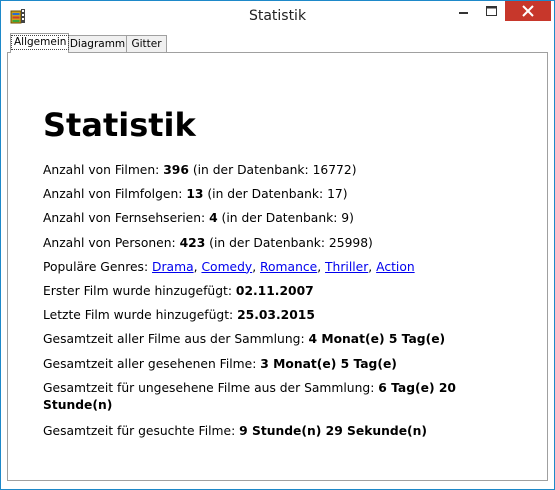 This screenshot has width=555, height=490. I want to click on stat-db-count: (in der Datenbank: 16772), so click(274, 170).